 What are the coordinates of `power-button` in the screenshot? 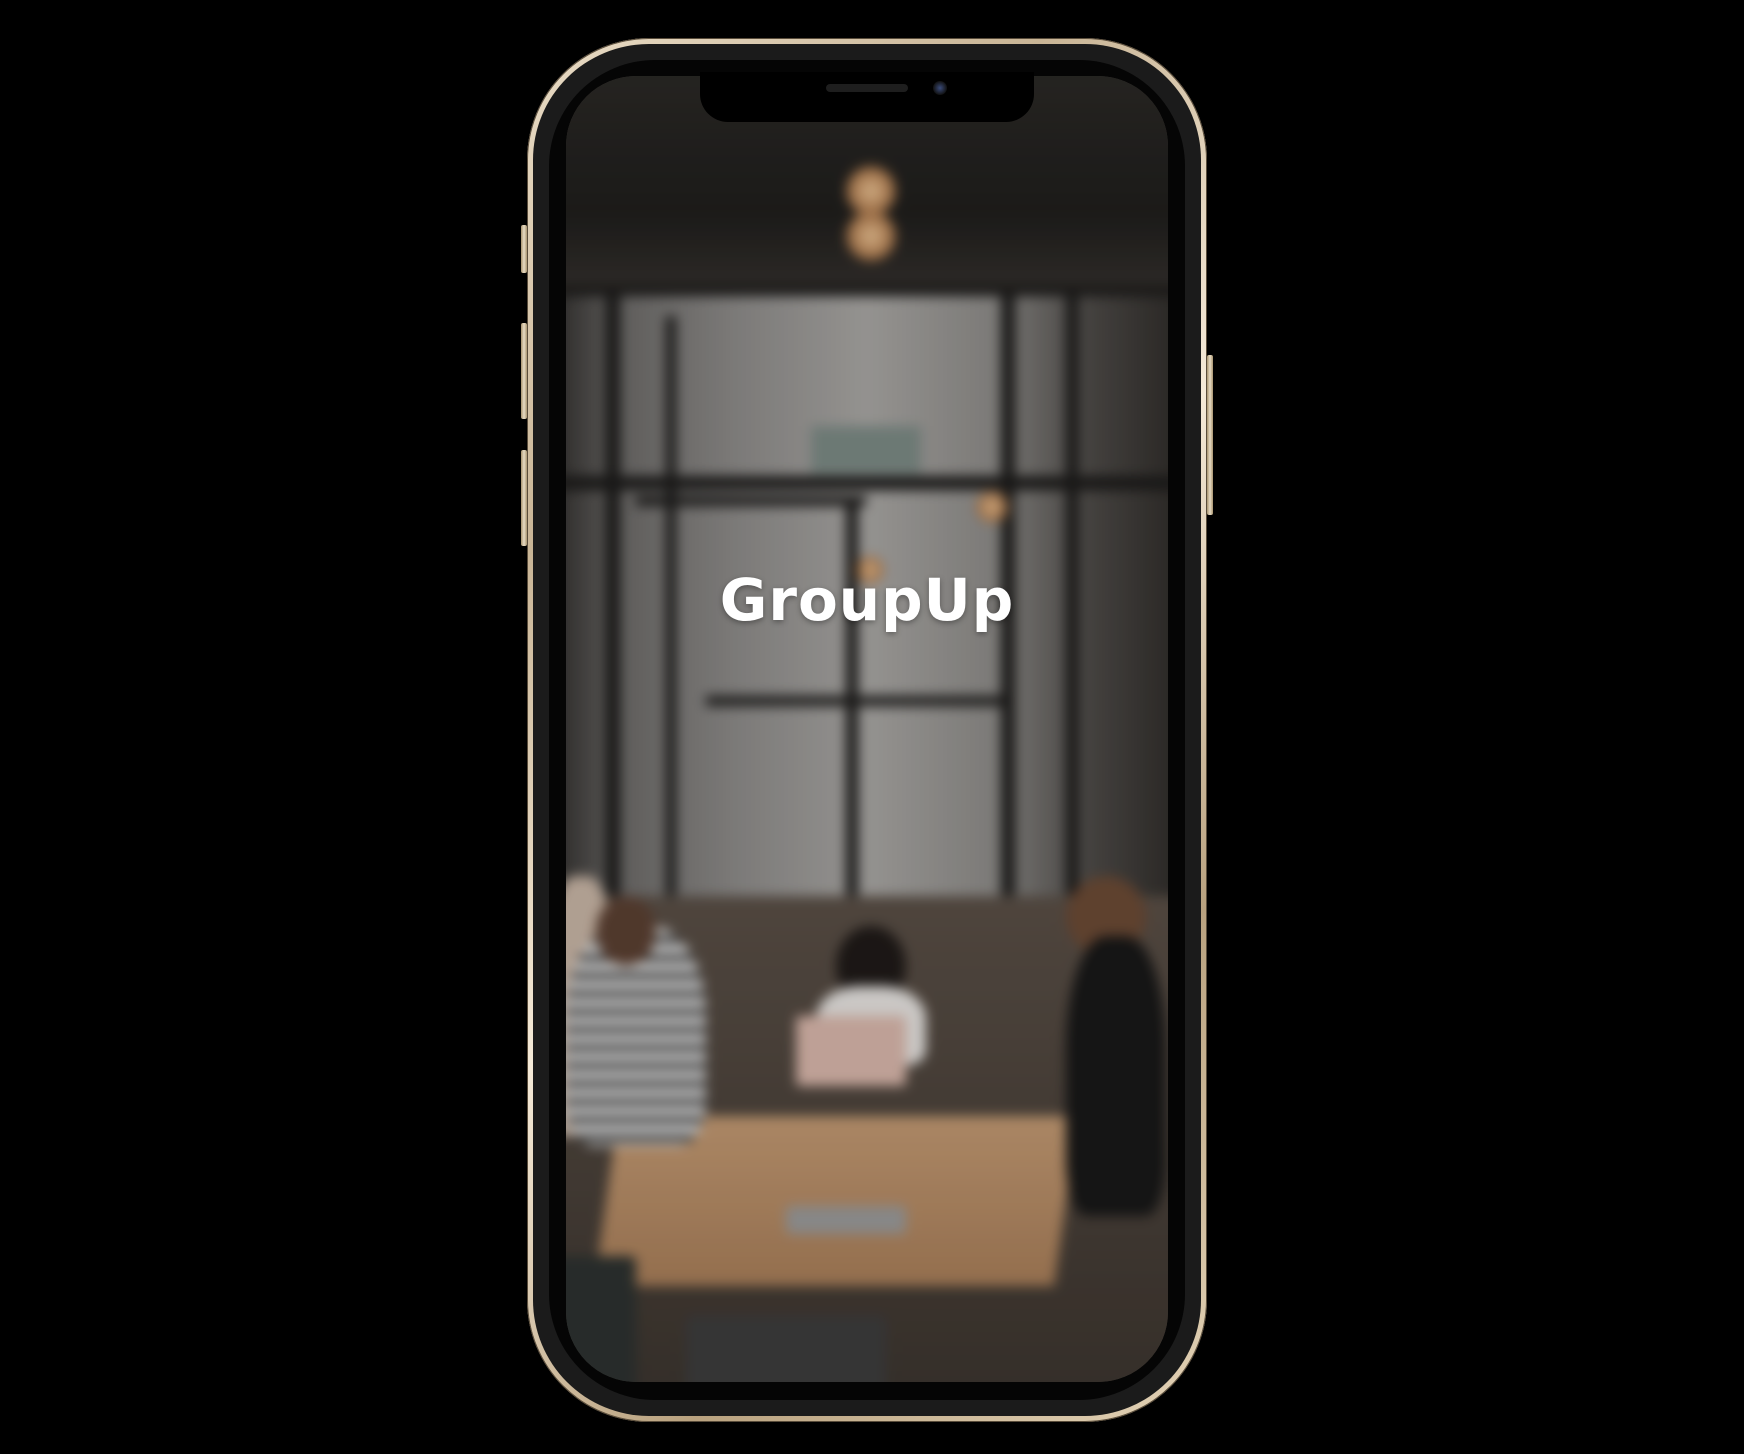 It's located at (1210, 435).